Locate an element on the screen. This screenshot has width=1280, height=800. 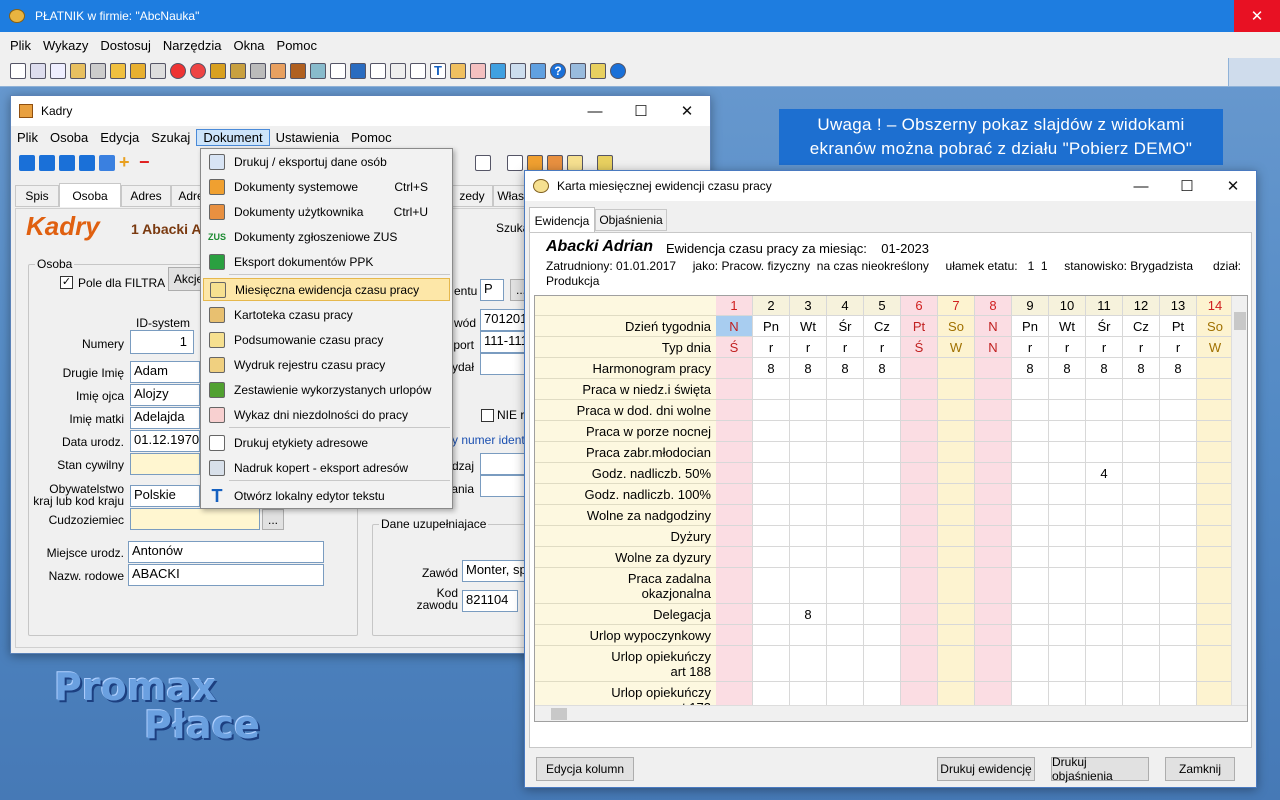
kod-zawodu-field: 821104 is located at coordinates (490, 601).